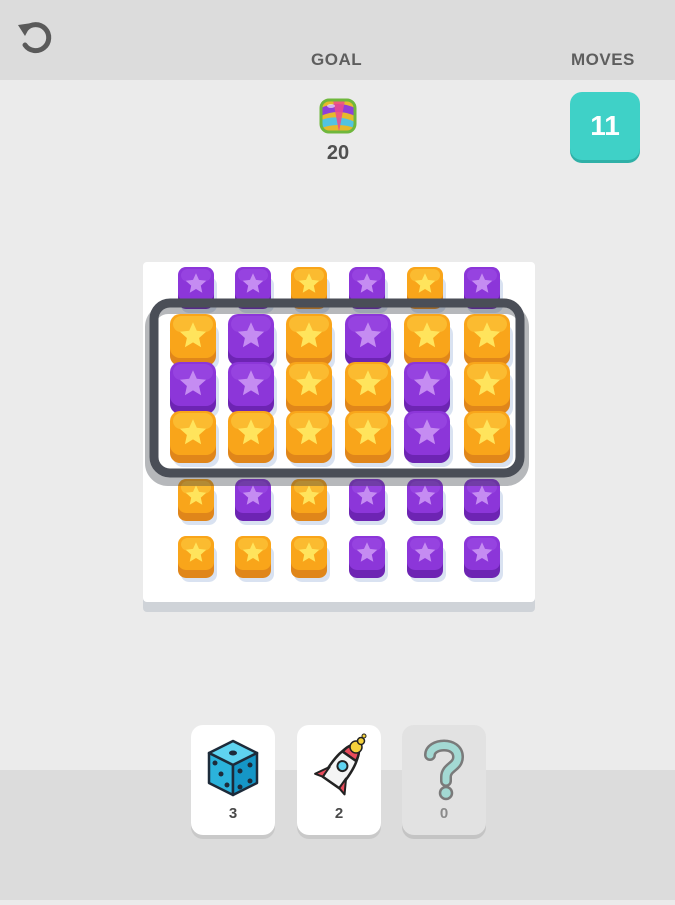 The height and width of the screenshot is (905, 675). I want to click on rocket-booster: 2, so click(339, 780).